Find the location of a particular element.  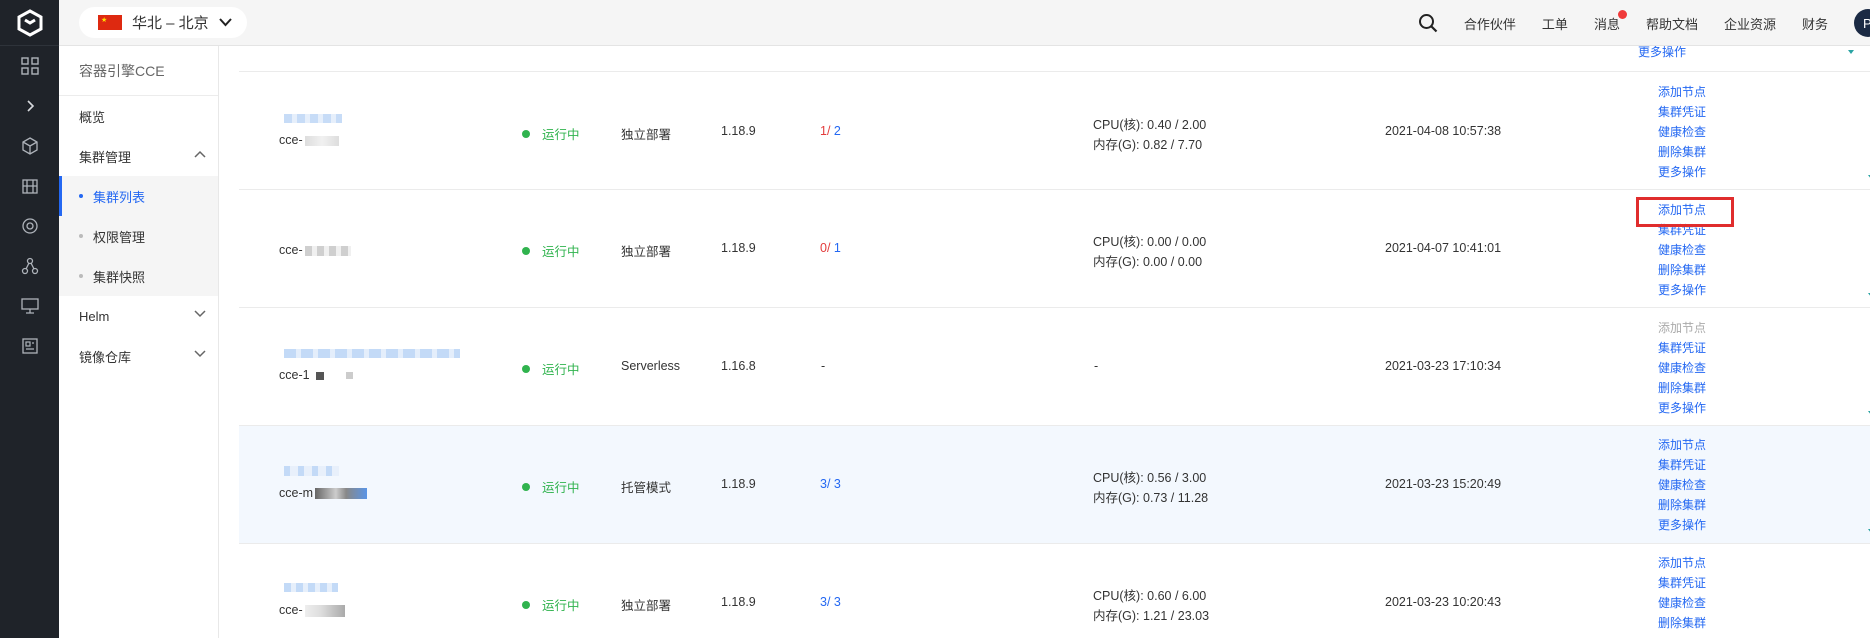

cluster-id-prefix: cce-1 is located at coordinates (294, 375).